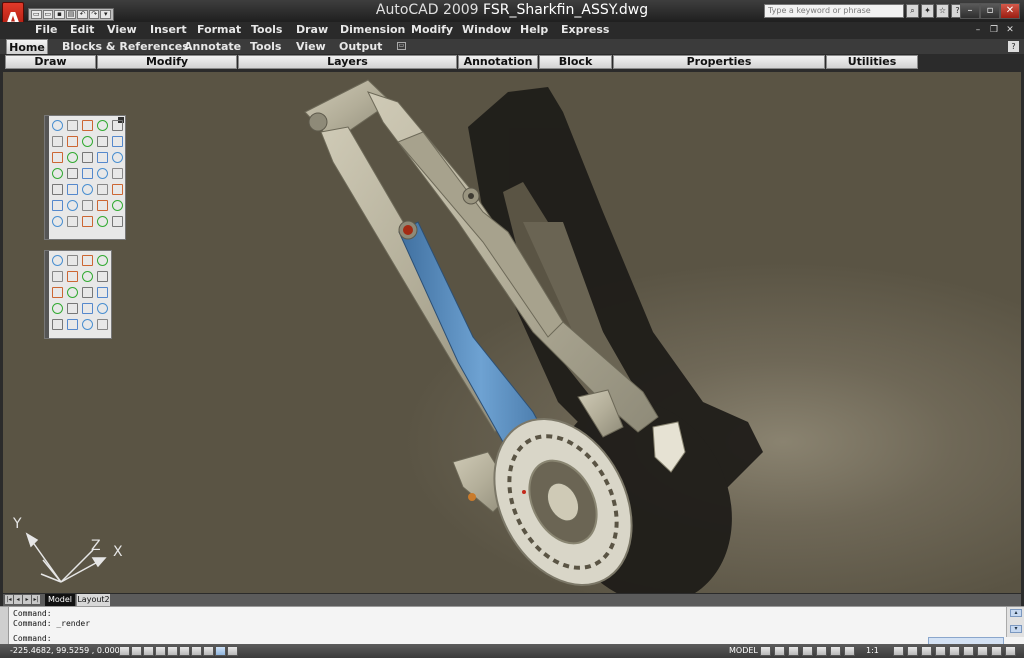 The height and width of the screenshot is (658, 1024). Describe the element at coordinates (534, 29) in the screenshot. I see `menu-help: Help` at that location.